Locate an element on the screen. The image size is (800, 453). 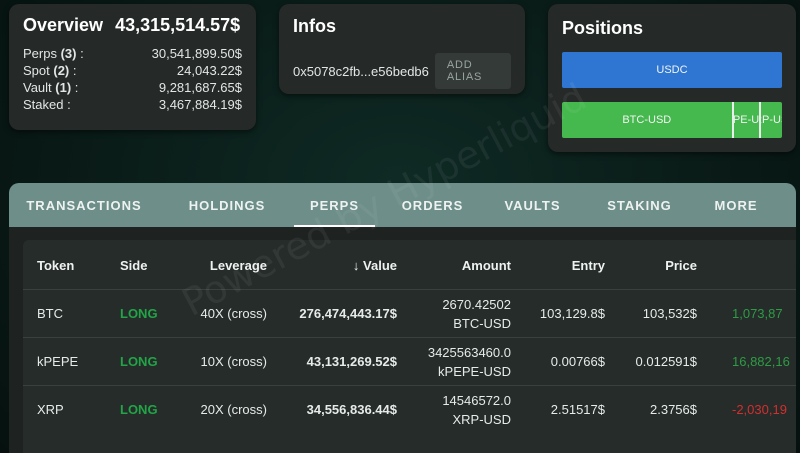
tab-more: MORE is located at coordinates (736, 205).